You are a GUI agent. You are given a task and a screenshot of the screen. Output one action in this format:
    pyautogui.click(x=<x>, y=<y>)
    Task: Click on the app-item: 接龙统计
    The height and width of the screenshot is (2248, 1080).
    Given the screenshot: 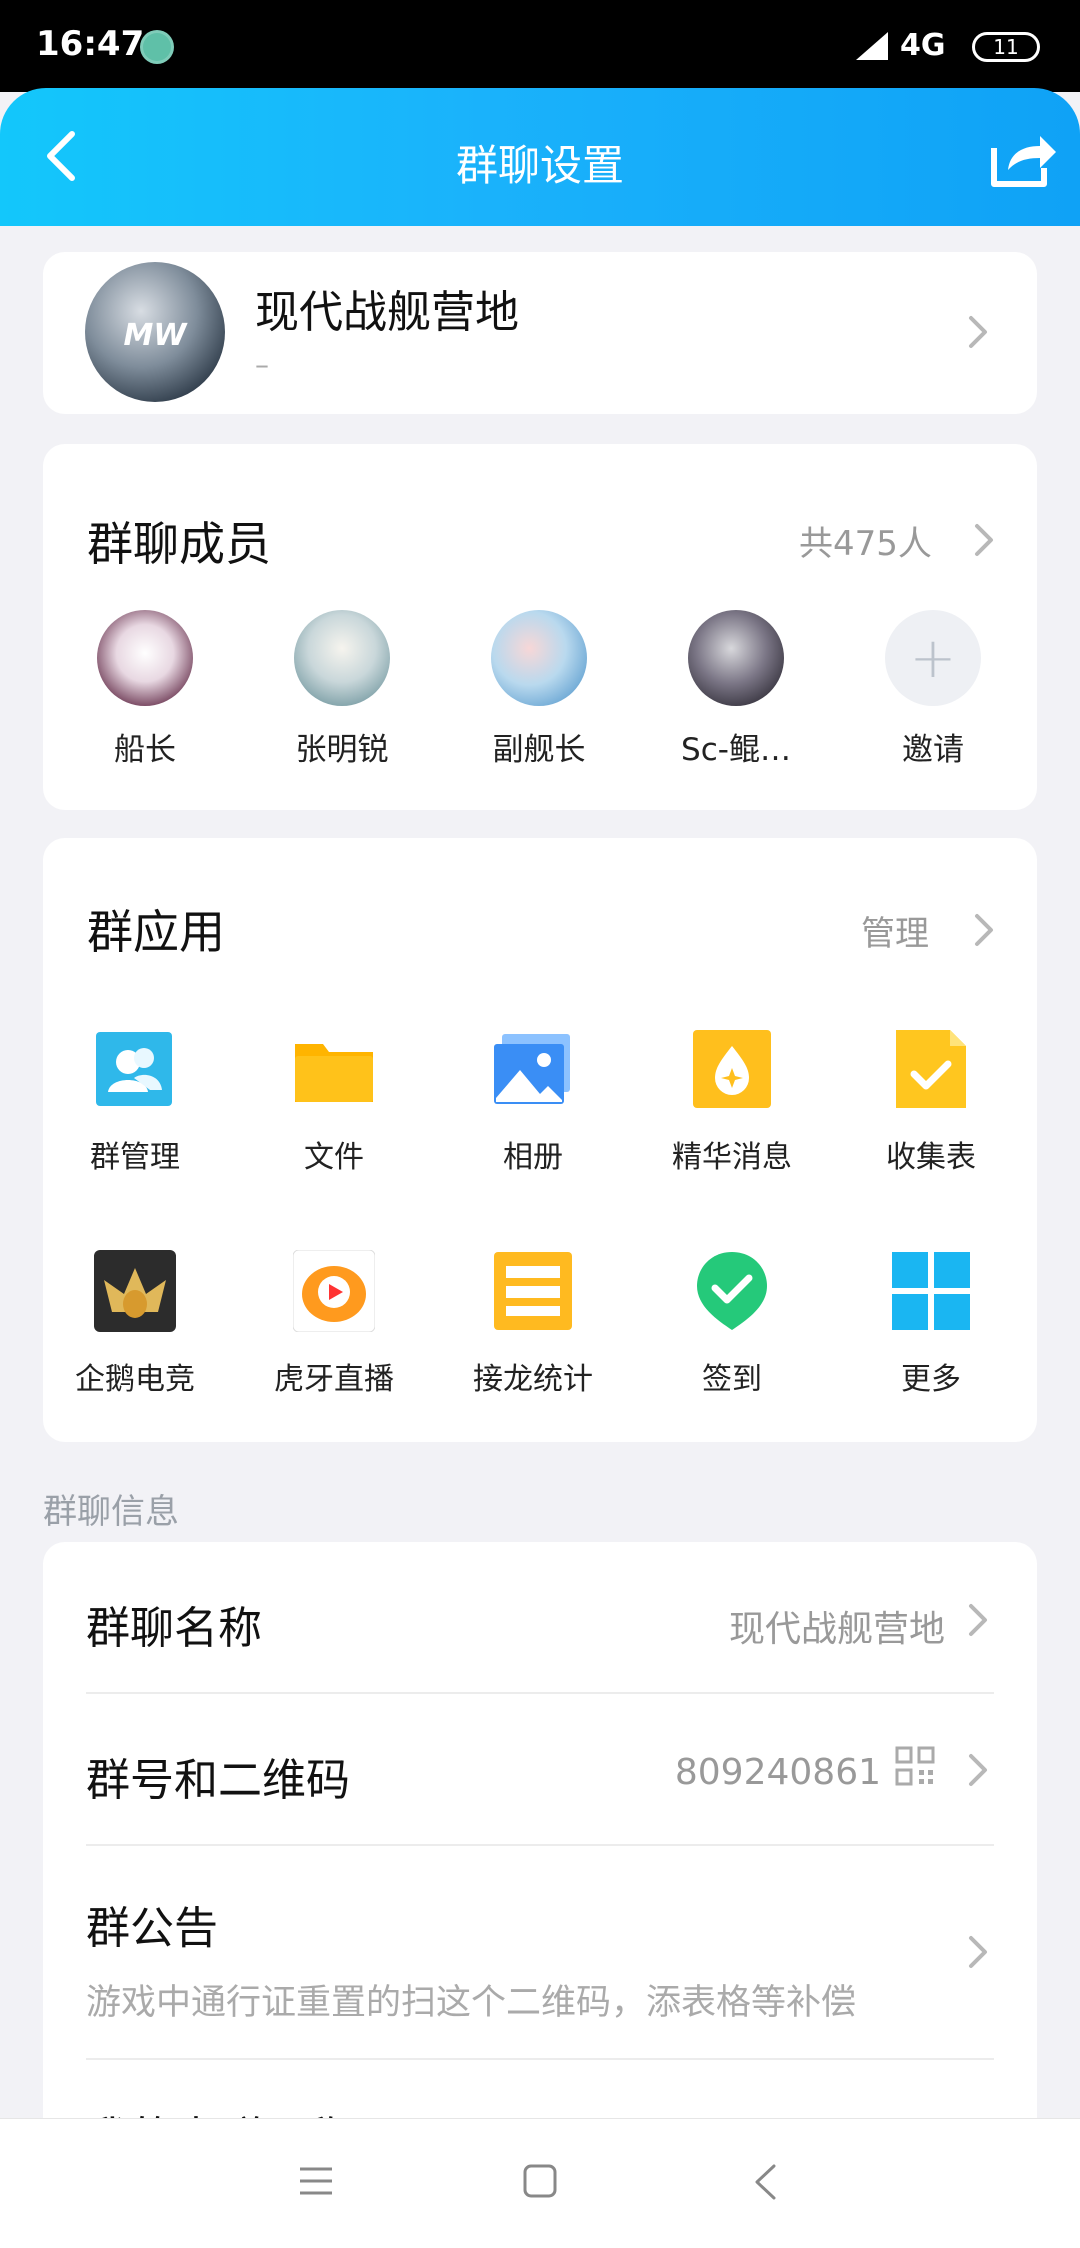 What is the action you would take?
    pyautogui.click(x=533, y=1324)
    